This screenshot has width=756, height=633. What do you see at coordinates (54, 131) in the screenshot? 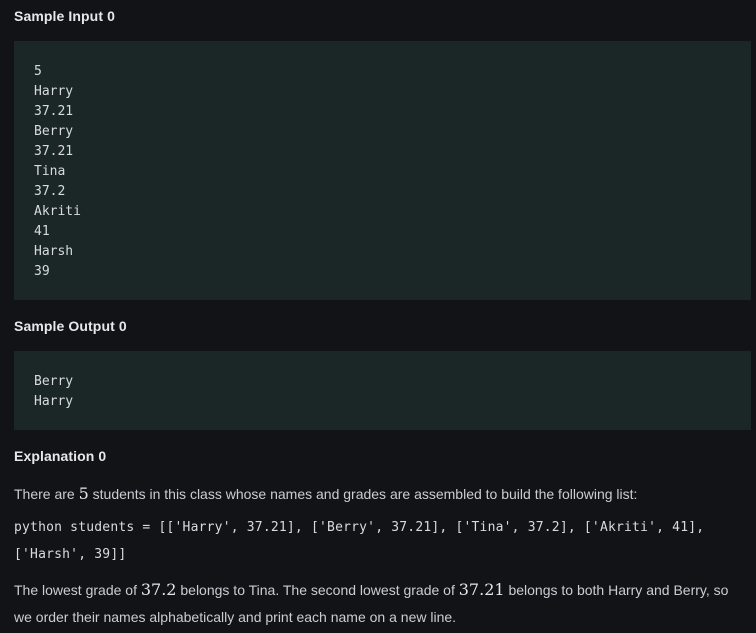
I see `sample-input-line: Berry` at bounding box center [54, 131].